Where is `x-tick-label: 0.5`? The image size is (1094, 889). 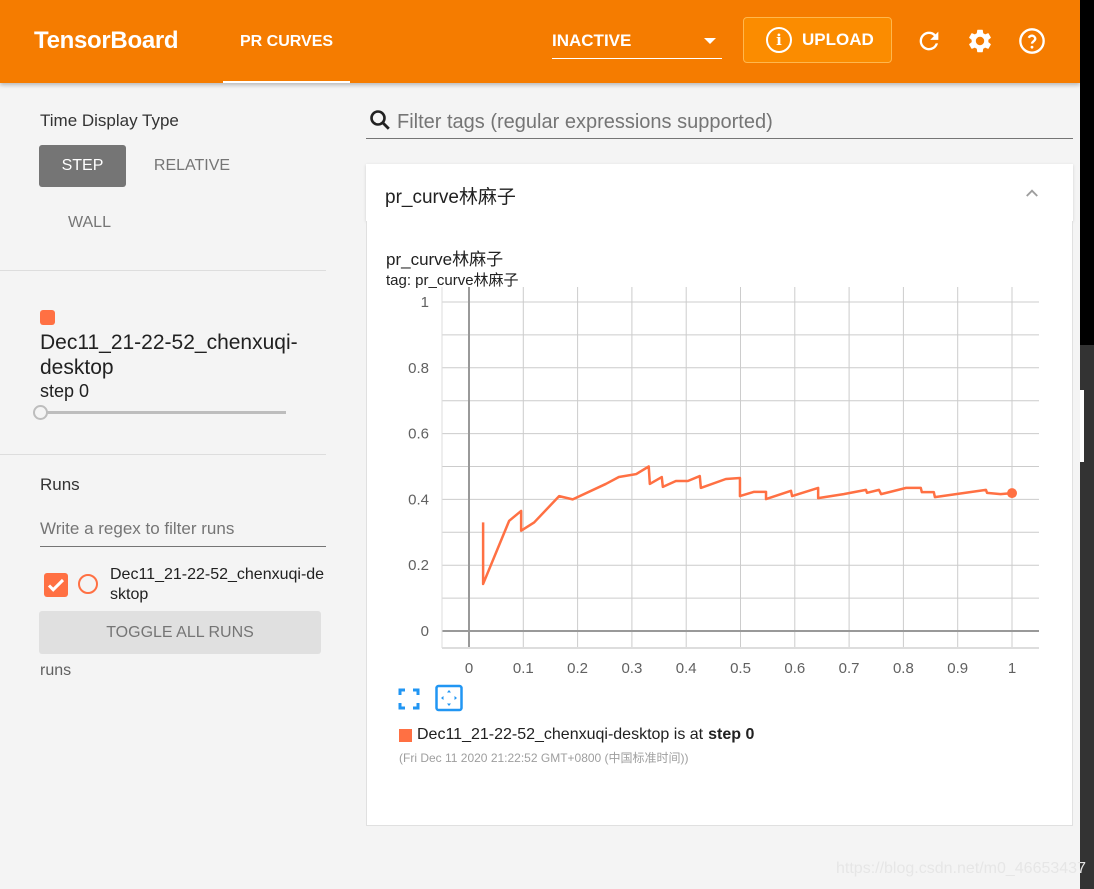
x-tick-label: 0.5 is located at coordinates (740, 668).